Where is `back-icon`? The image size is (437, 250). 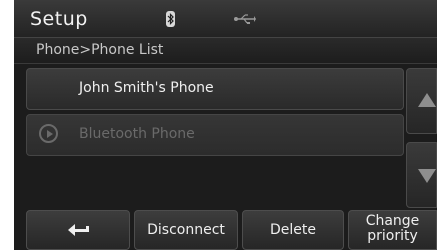
back-icon is located at coordinates (78, 230).